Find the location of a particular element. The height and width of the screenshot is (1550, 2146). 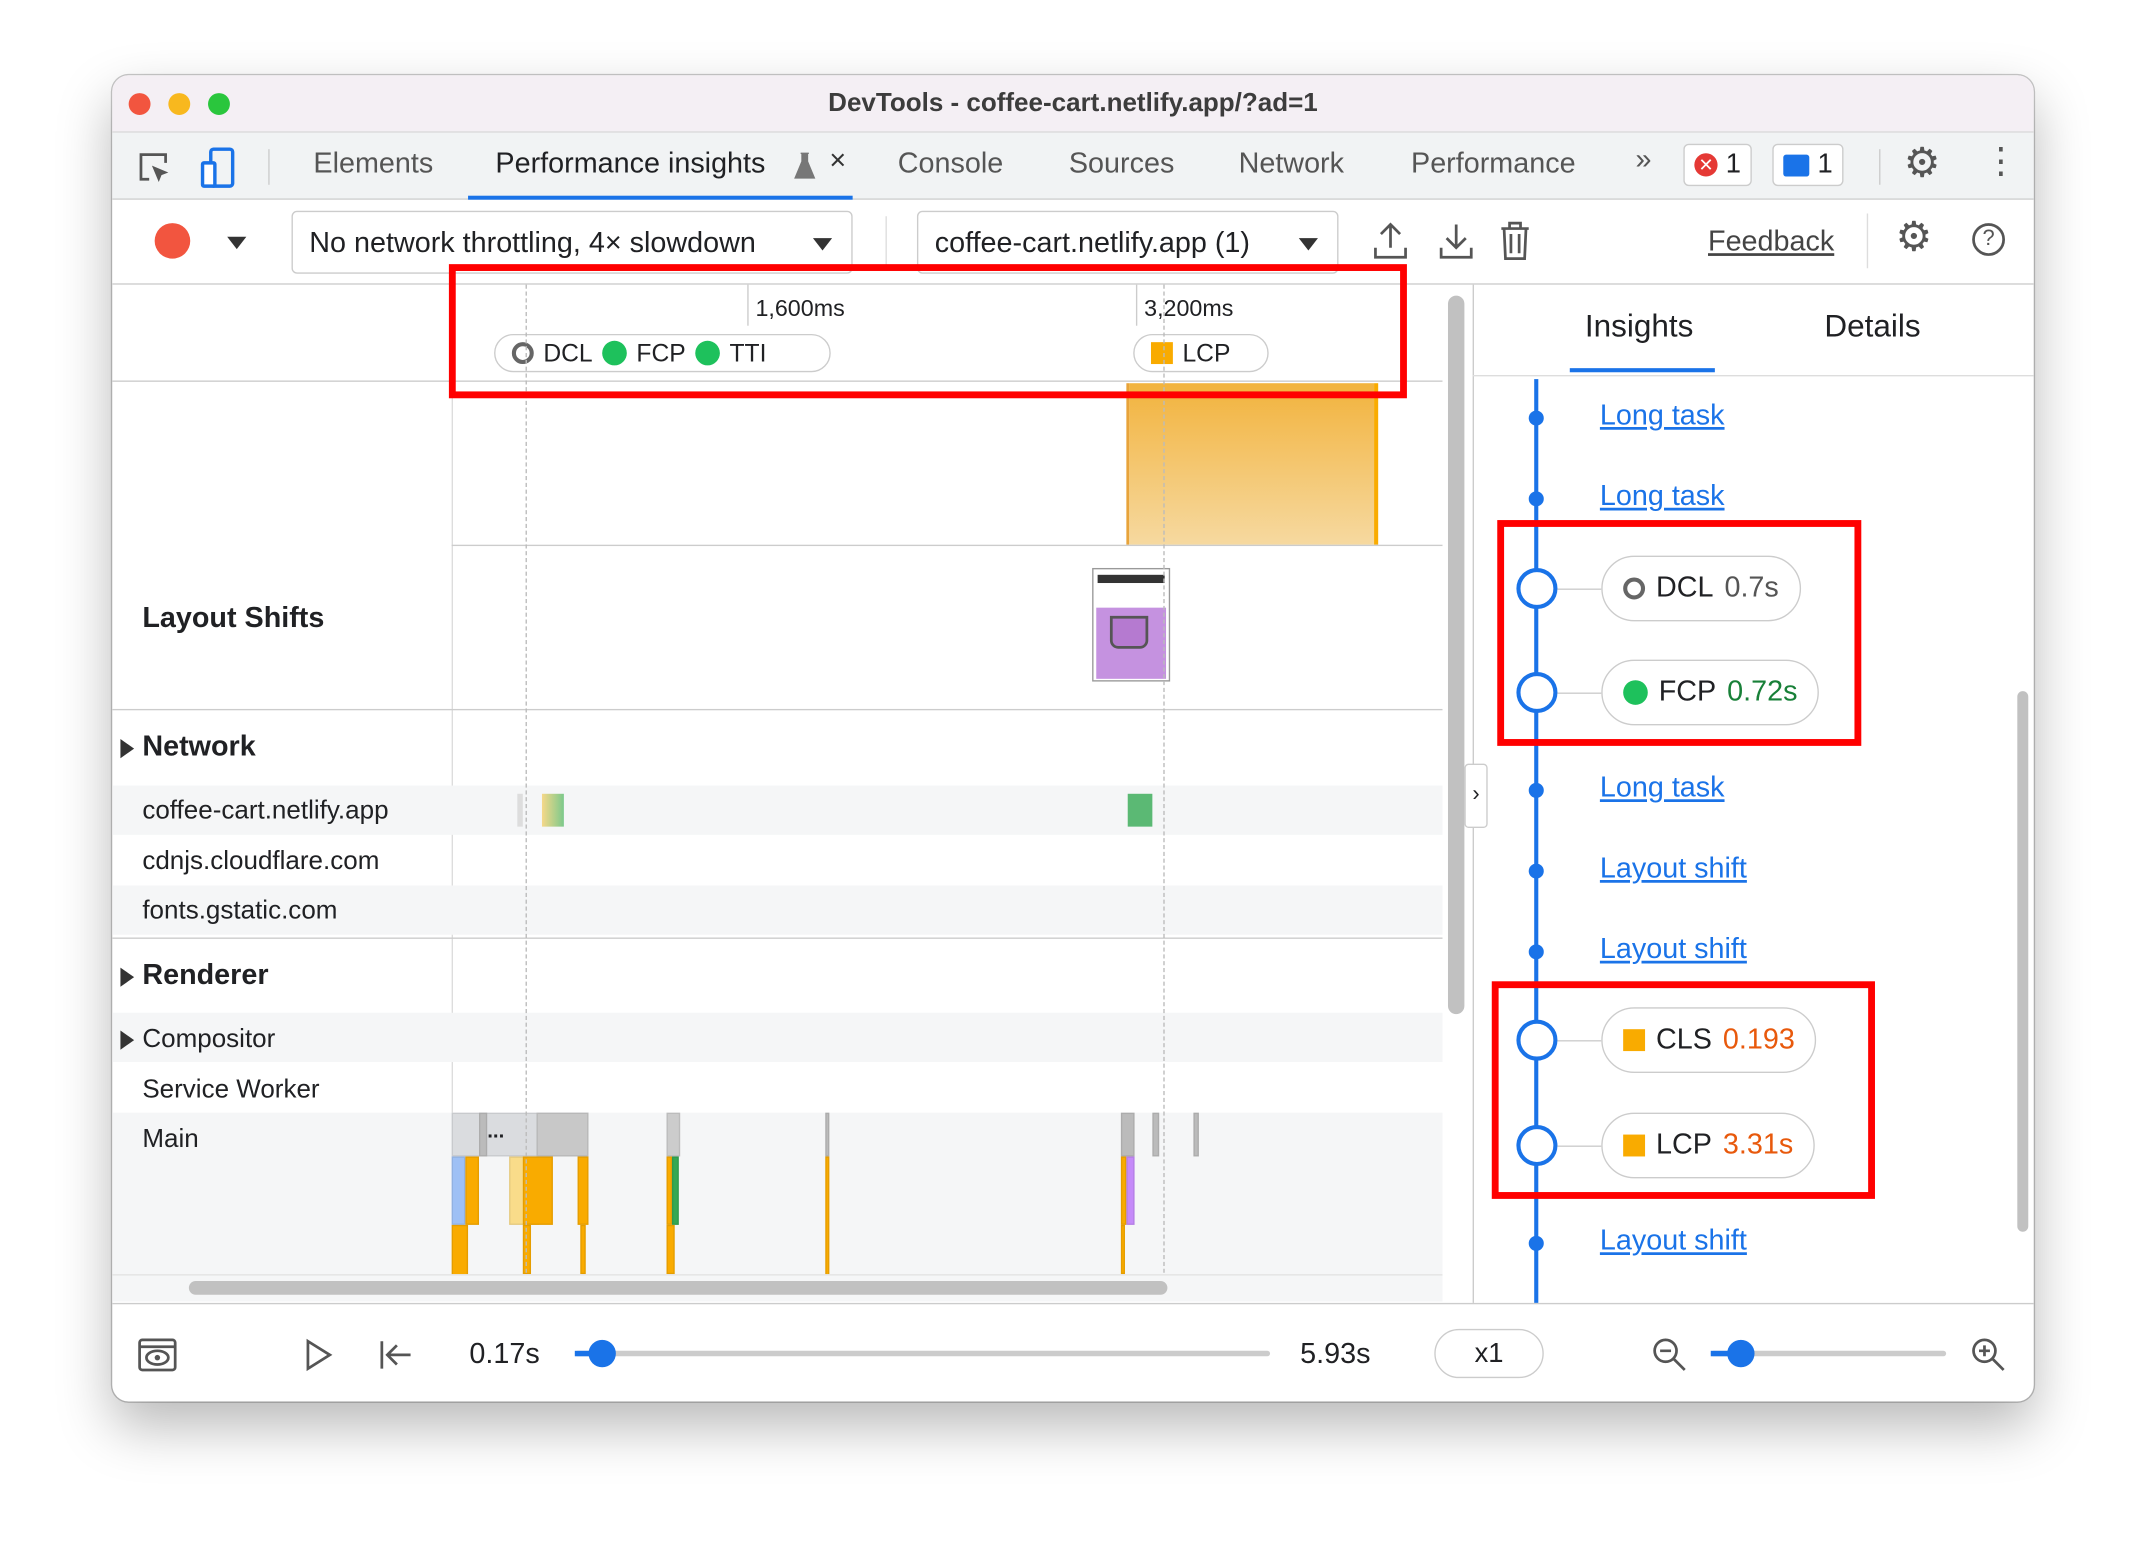

messages-count: 1 is located at coordinates (1825, 164).